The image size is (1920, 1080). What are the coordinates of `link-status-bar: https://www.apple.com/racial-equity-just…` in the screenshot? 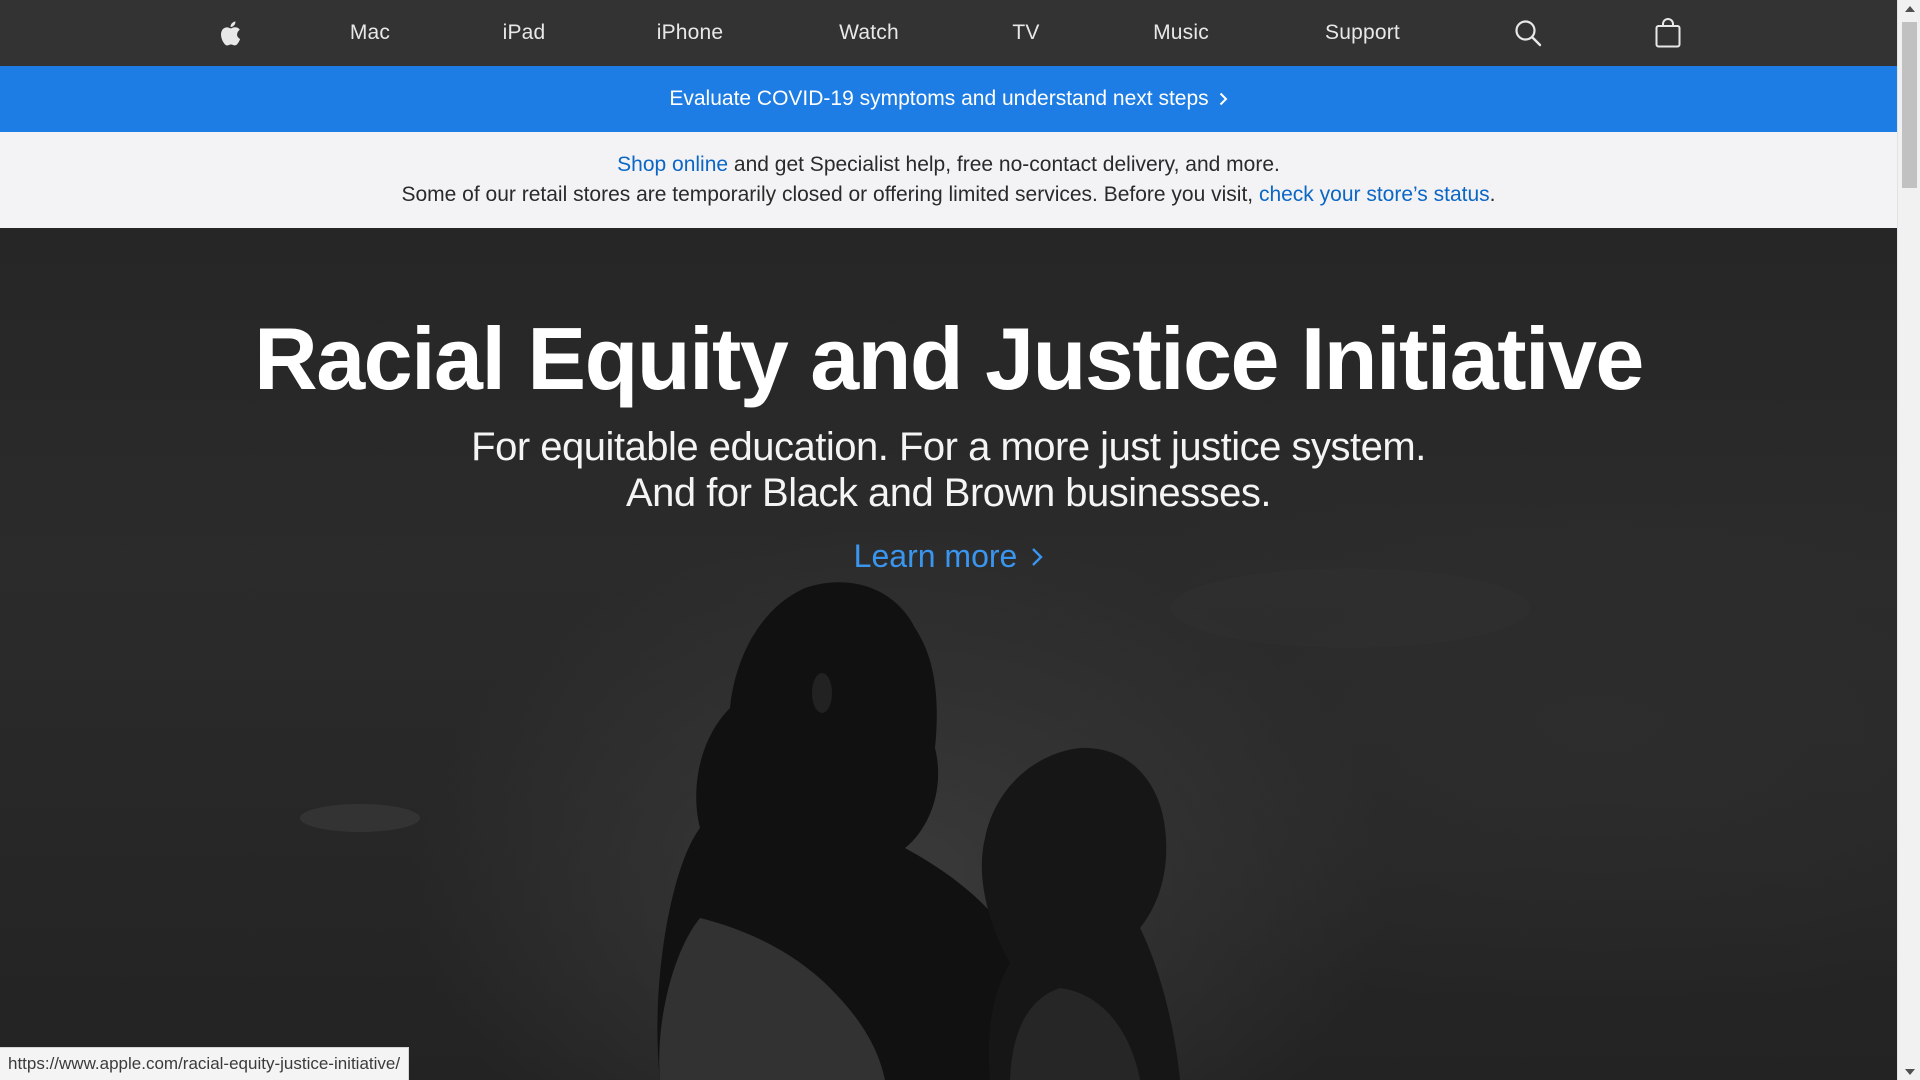 It's located at (205, 1063).